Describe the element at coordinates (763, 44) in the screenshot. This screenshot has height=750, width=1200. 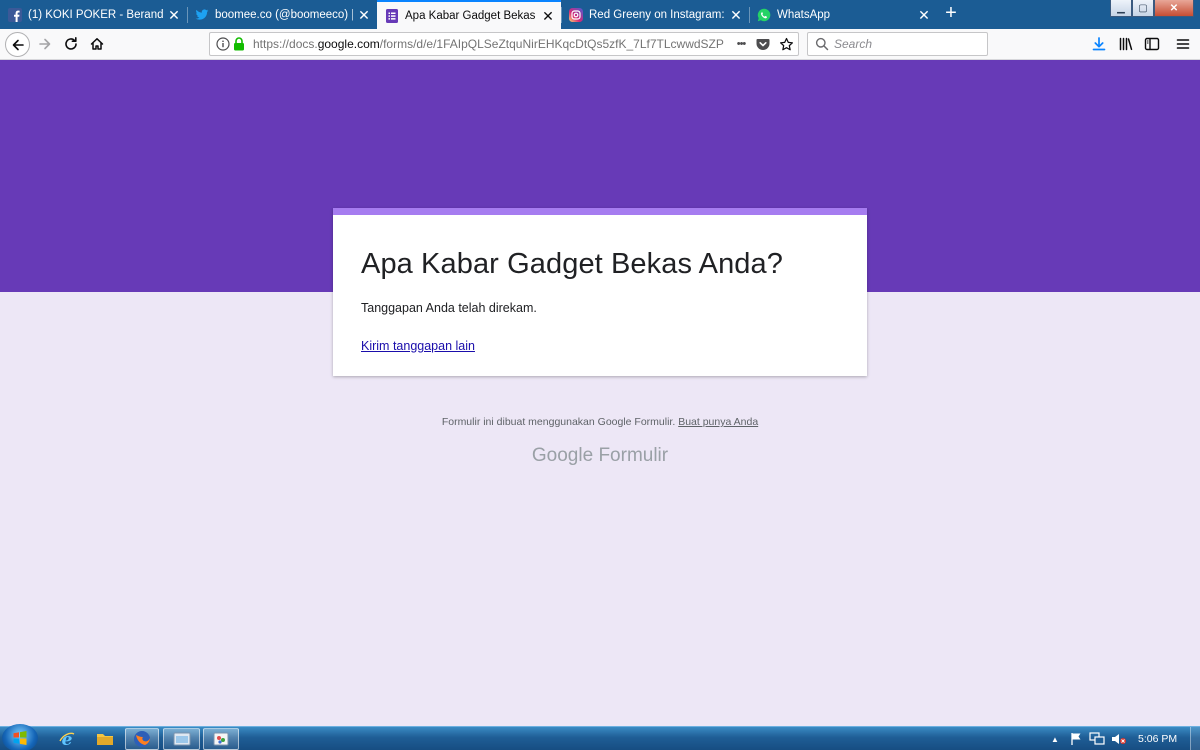
I see `pocket-icon` at that location.